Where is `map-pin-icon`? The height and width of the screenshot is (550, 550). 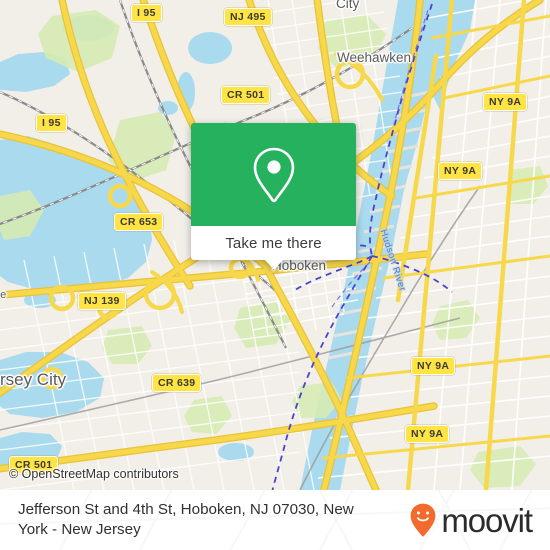
map-pin-icon is located at coordinates (274, 175).